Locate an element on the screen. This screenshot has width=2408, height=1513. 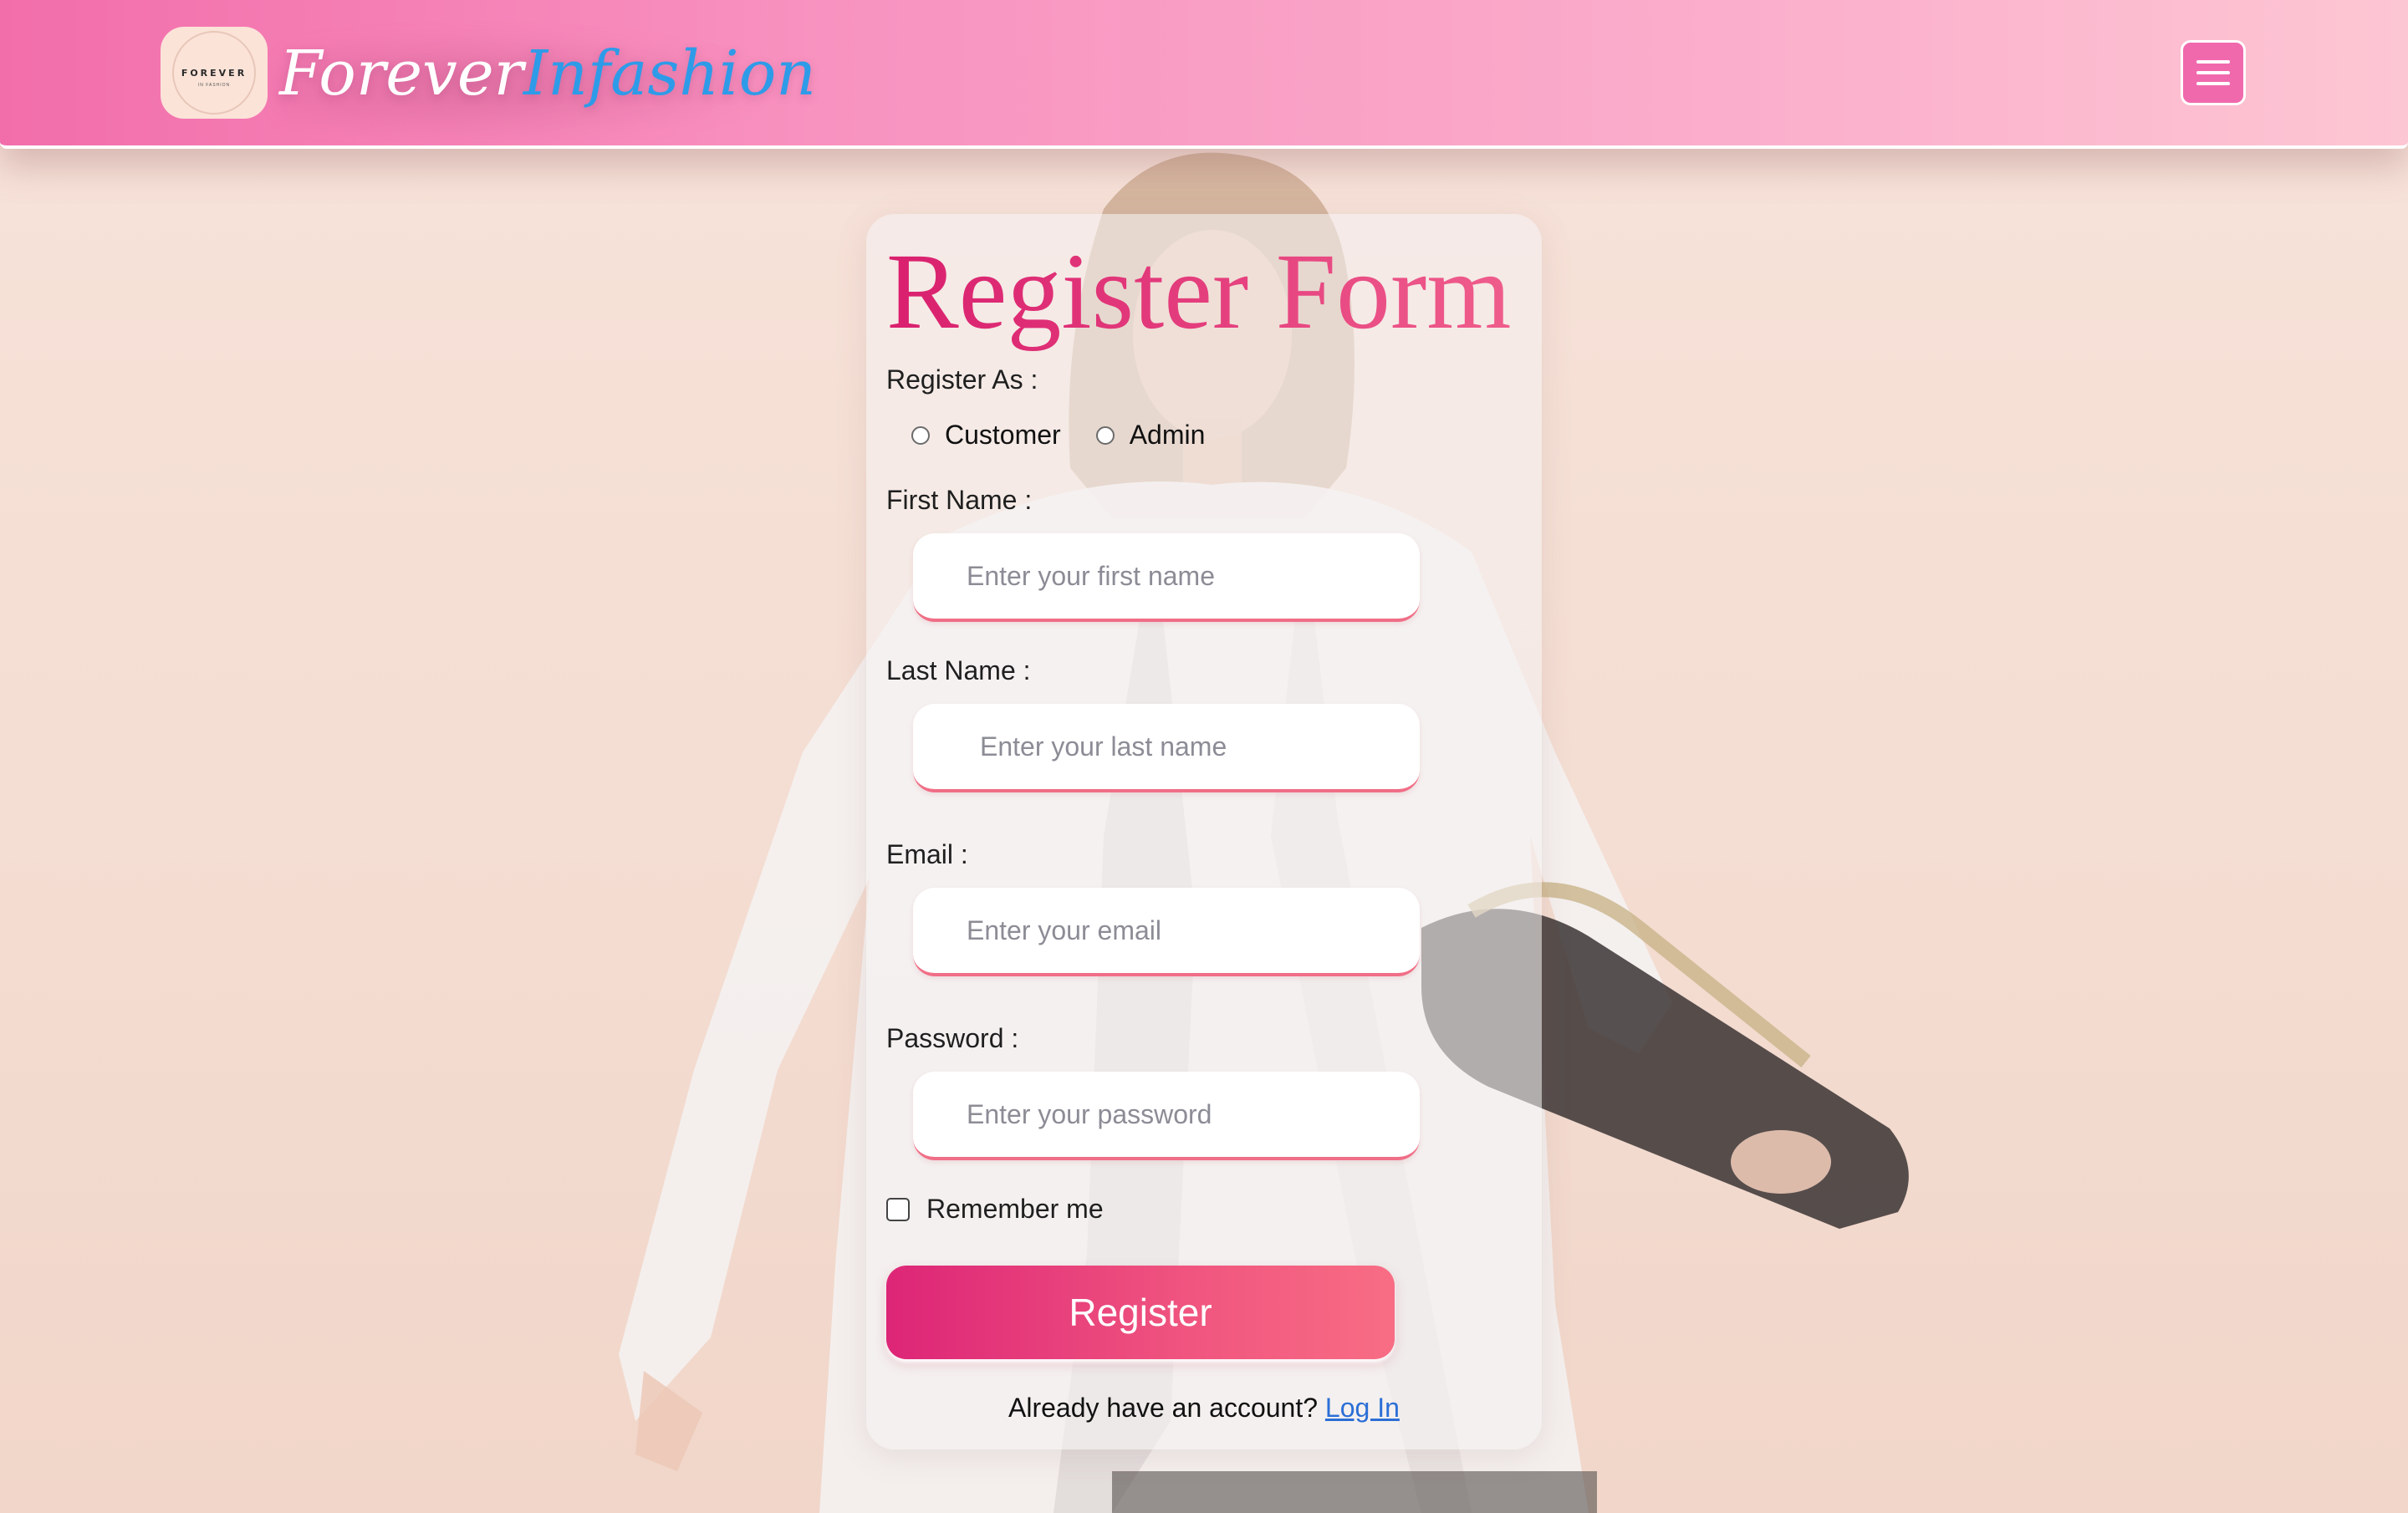
form-title: Register Form is located at coordinates (1199, 291).